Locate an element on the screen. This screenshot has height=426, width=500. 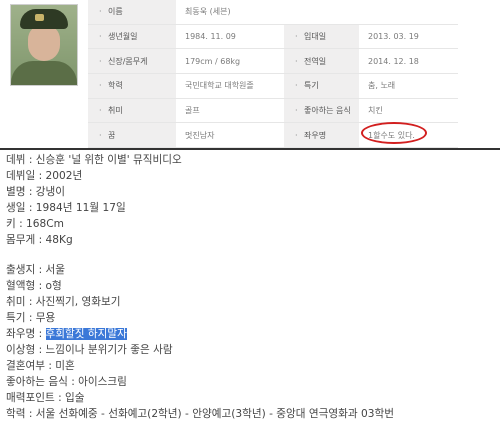
list-item: 좋아하는 음식 : 아이스크림 is located at coordinates (66, 382).